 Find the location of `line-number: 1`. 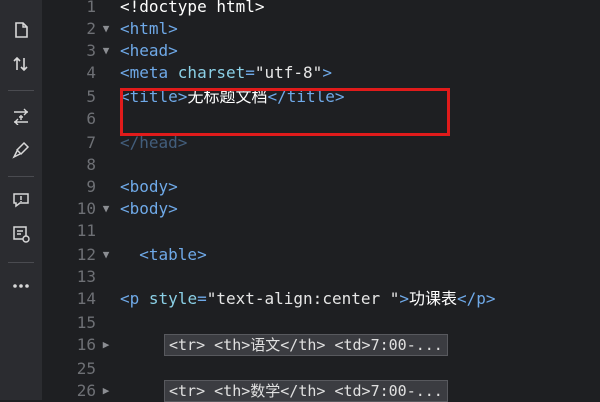

line-number: 1 is located at coordinates (91, 8).